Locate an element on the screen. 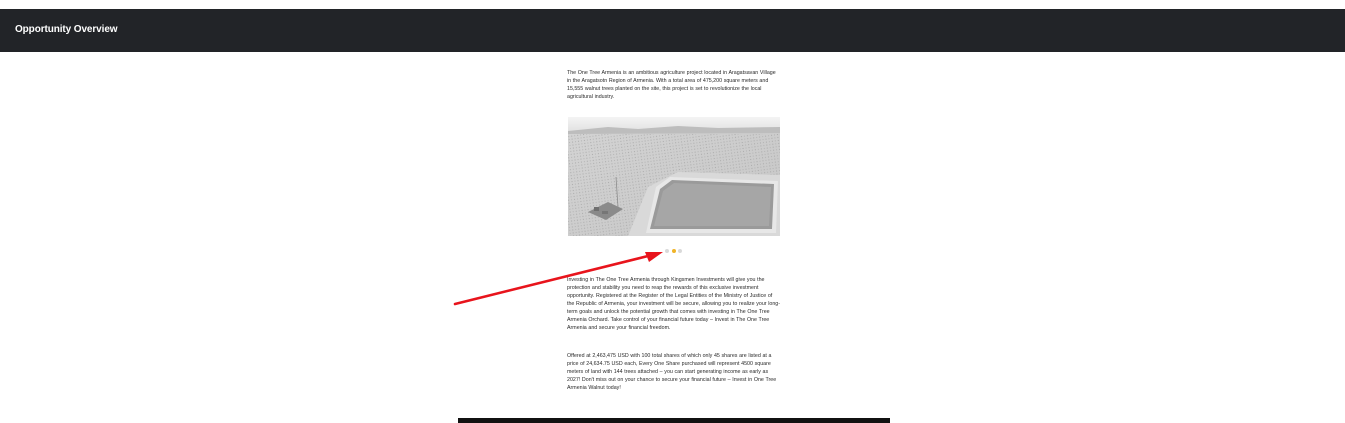 The width and height of the screenshot is (1345, 423). page-title: Opportunity Overview is located at coordinates (66, 29).